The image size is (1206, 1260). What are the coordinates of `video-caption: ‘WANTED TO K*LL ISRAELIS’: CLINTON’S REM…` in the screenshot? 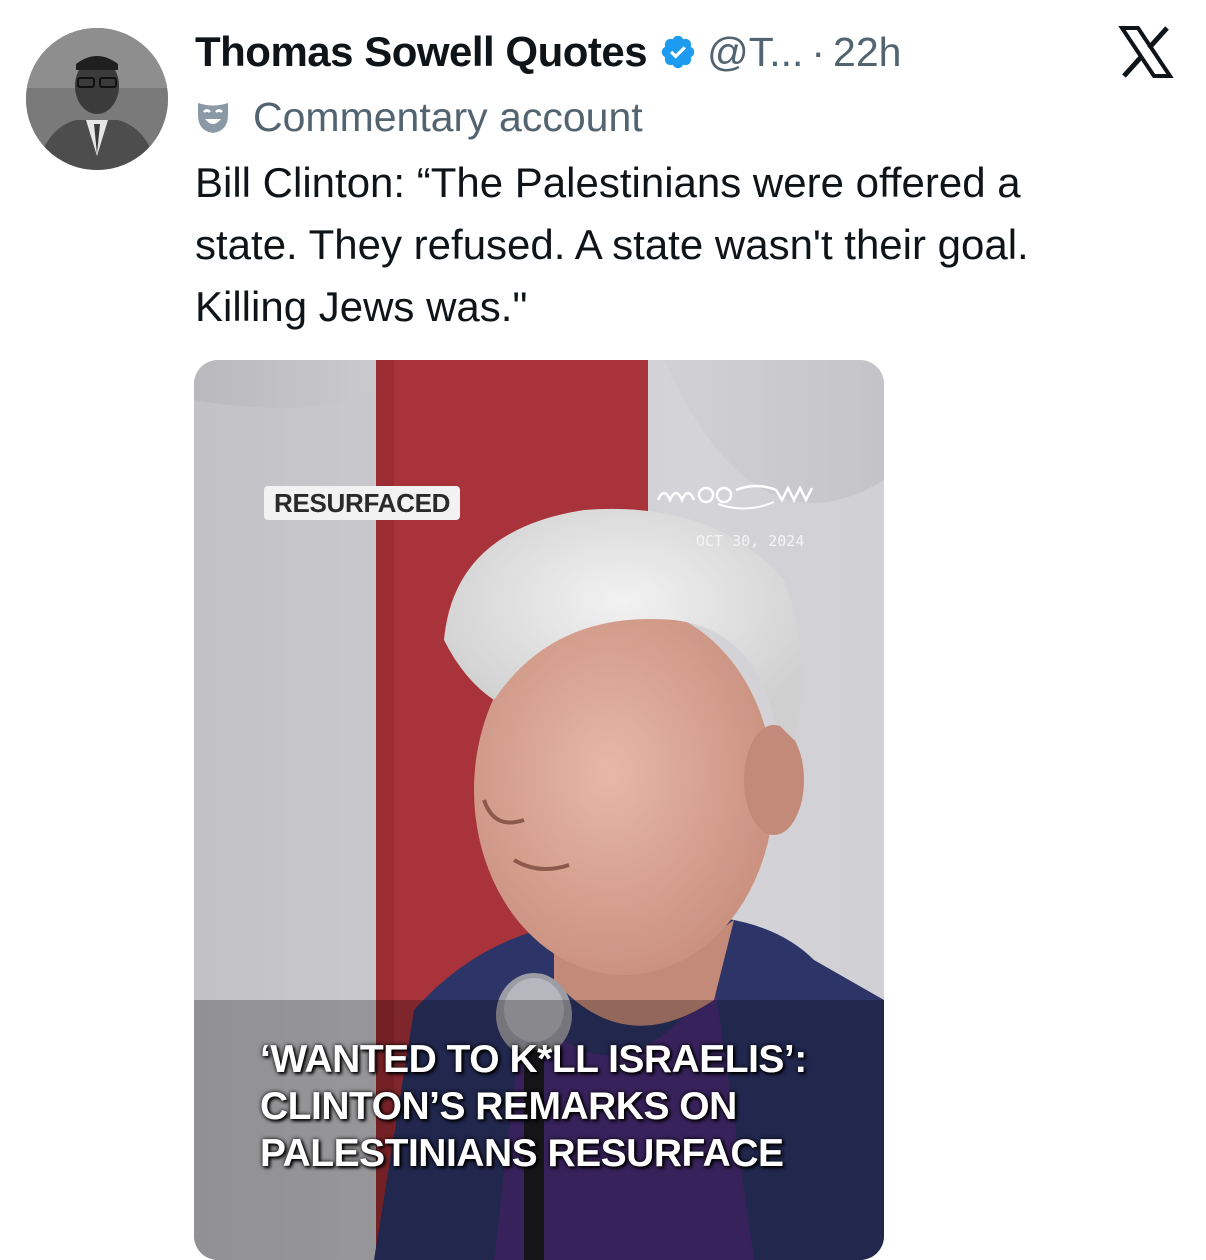 It's located at (533, 1106).